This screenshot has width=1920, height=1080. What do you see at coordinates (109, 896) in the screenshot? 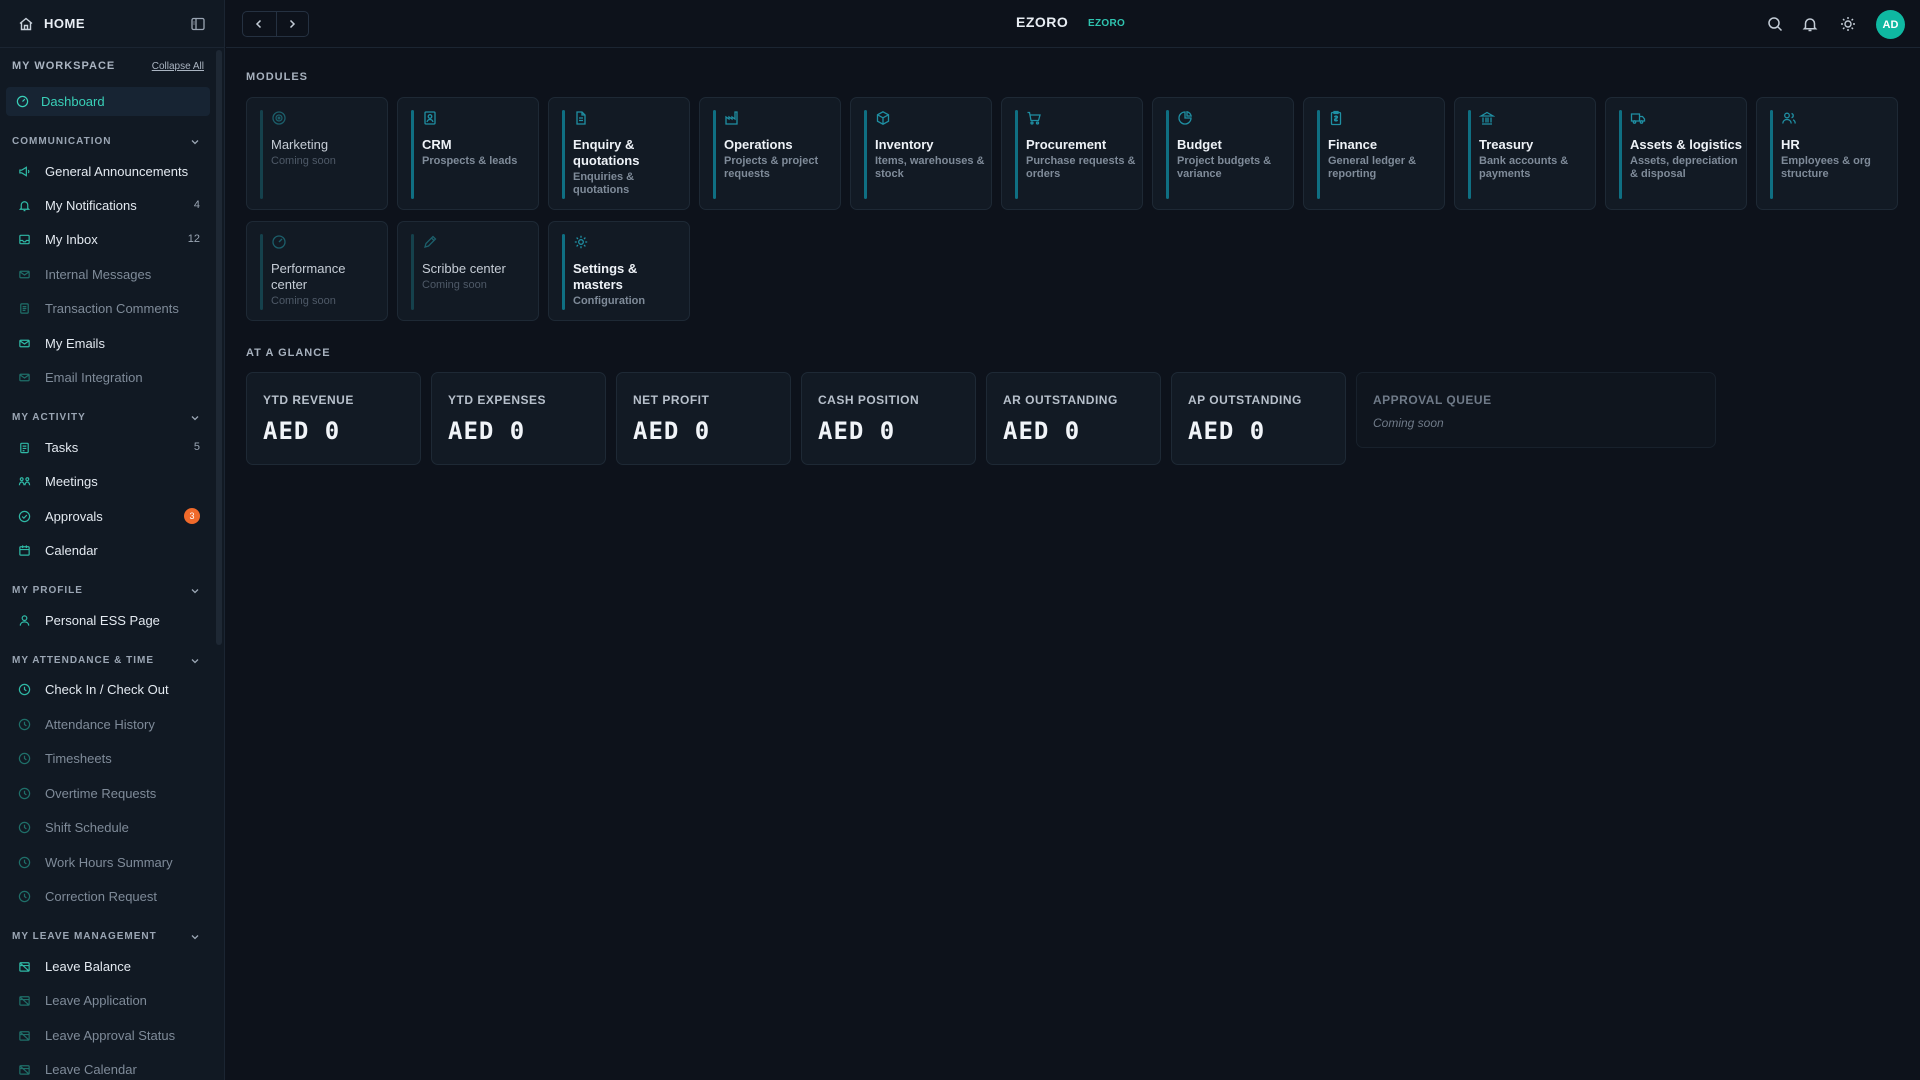
I see `sidebar-item-correction: Correction Request` at bounding box center [109, 896].